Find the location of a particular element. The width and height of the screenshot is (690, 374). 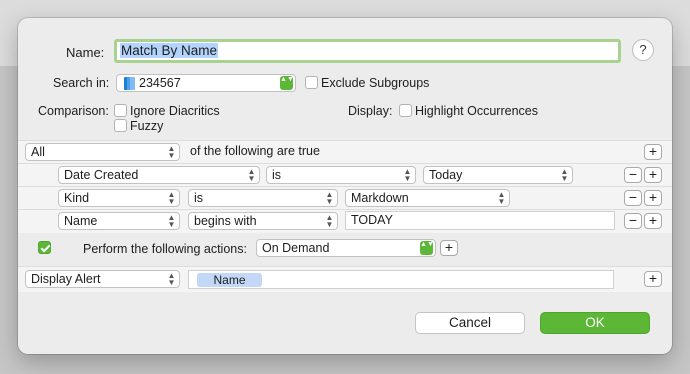

condition-field-value: Name is located at coordinates (81, 221).